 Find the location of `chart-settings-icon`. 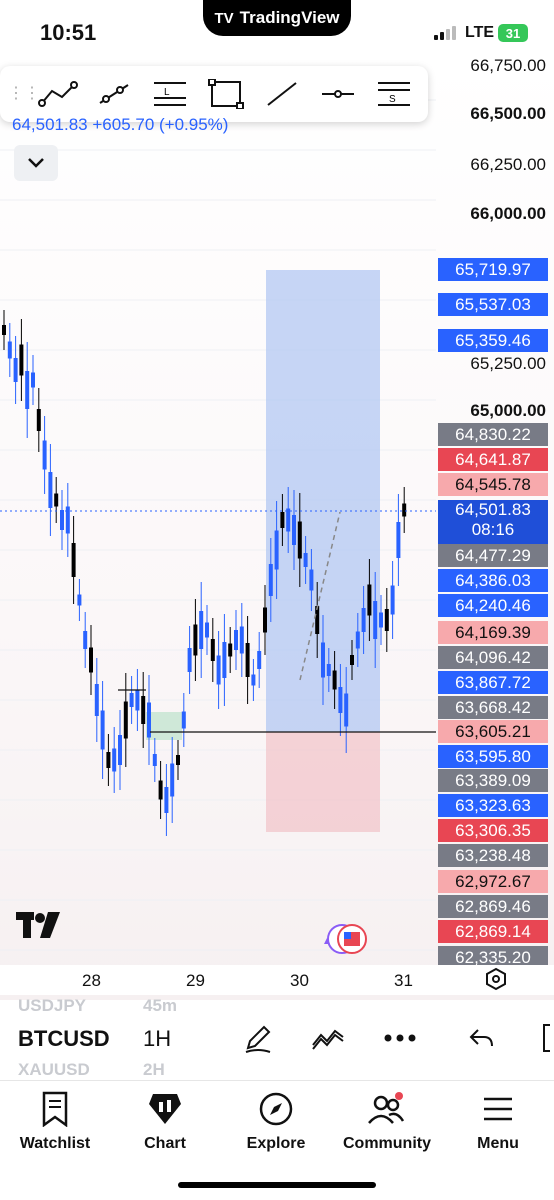

chart-settings-icon is located at coordinates (496, 981).